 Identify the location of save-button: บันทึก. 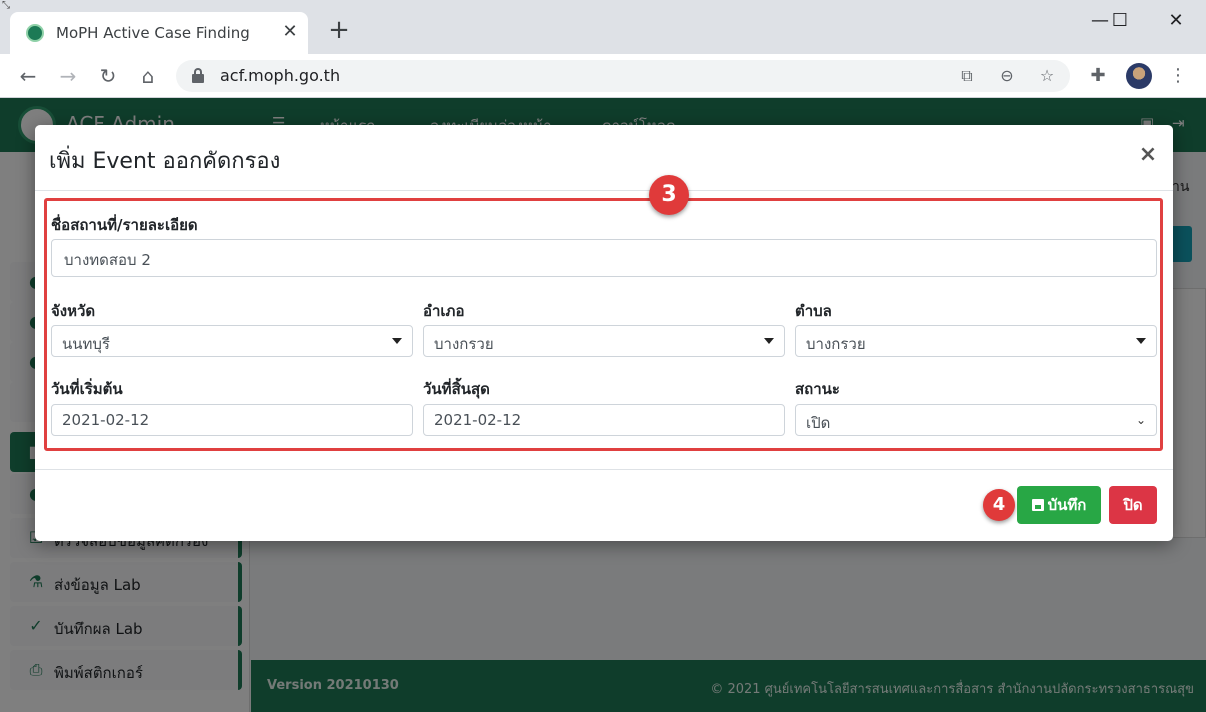
(1059, 505).